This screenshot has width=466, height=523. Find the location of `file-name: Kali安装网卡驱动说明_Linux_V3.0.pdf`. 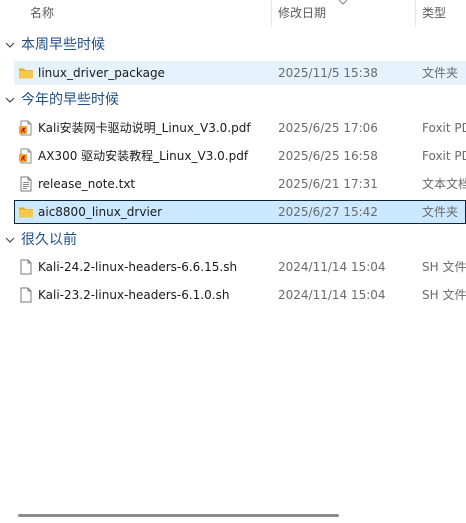

file-name: Kali安装网卡驱动说明_Linux_V3.0.pdf is located at coordinates (144, 128).